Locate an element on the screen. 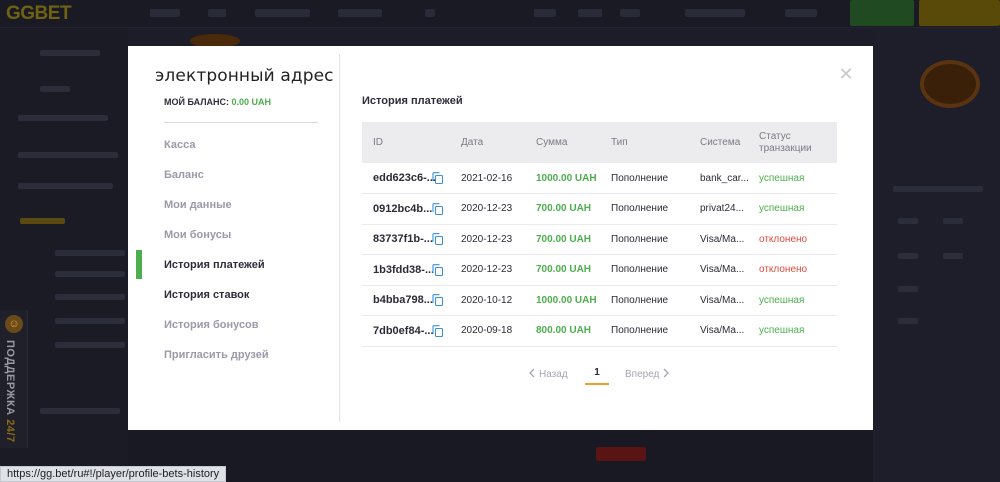 The height and width of the screenshot is (482, 1000). site-bottom-area is located at coordinates (500, 456).